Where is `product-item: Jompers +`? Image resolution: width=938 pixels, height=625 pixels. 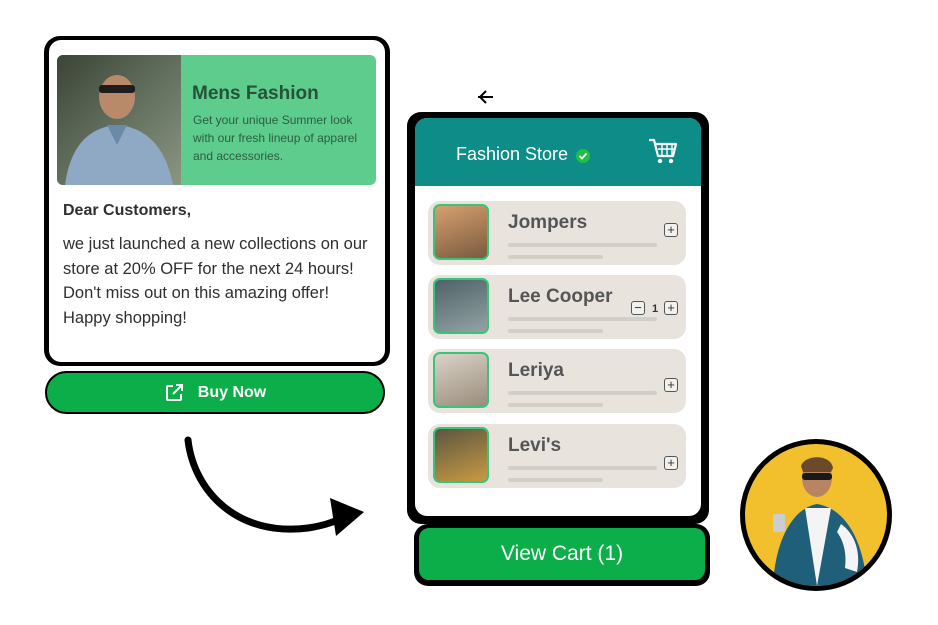
product-item: Jompers + is located at coordinates (557, 233).